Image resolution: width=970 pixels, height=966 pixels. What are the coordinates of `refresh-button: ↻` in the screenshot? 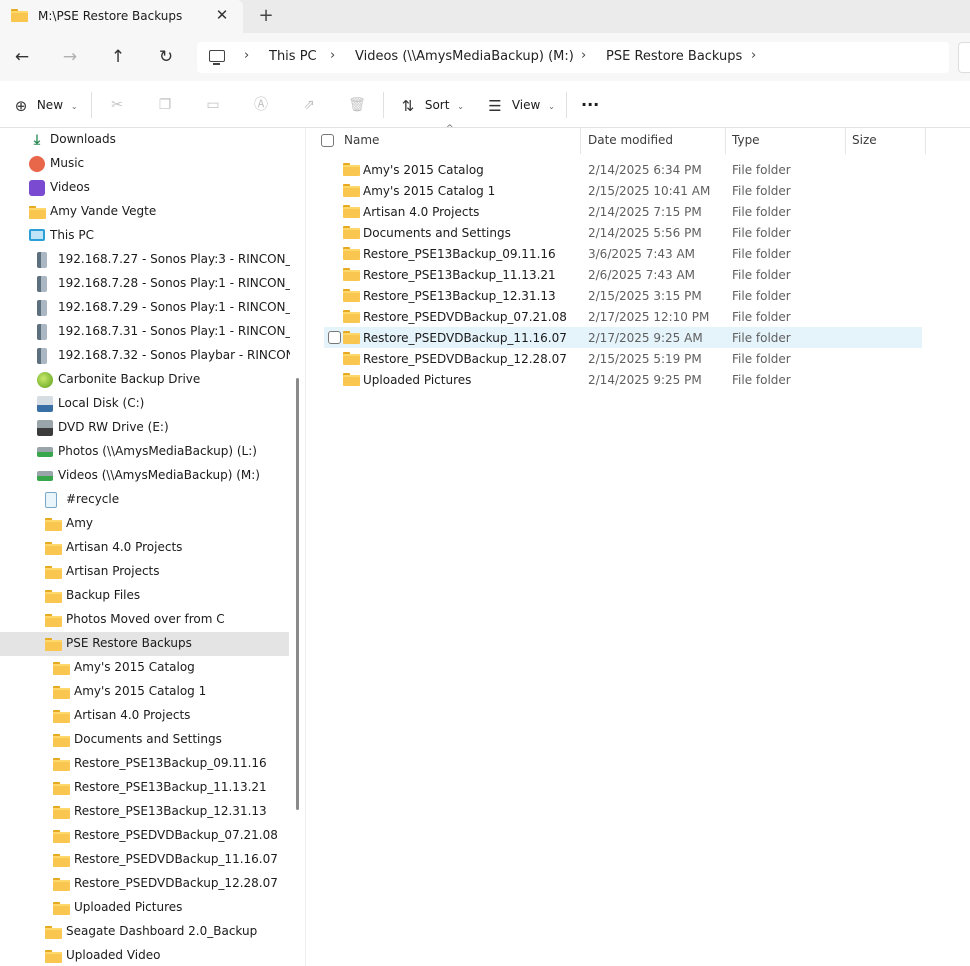 It's located at (166, 57).